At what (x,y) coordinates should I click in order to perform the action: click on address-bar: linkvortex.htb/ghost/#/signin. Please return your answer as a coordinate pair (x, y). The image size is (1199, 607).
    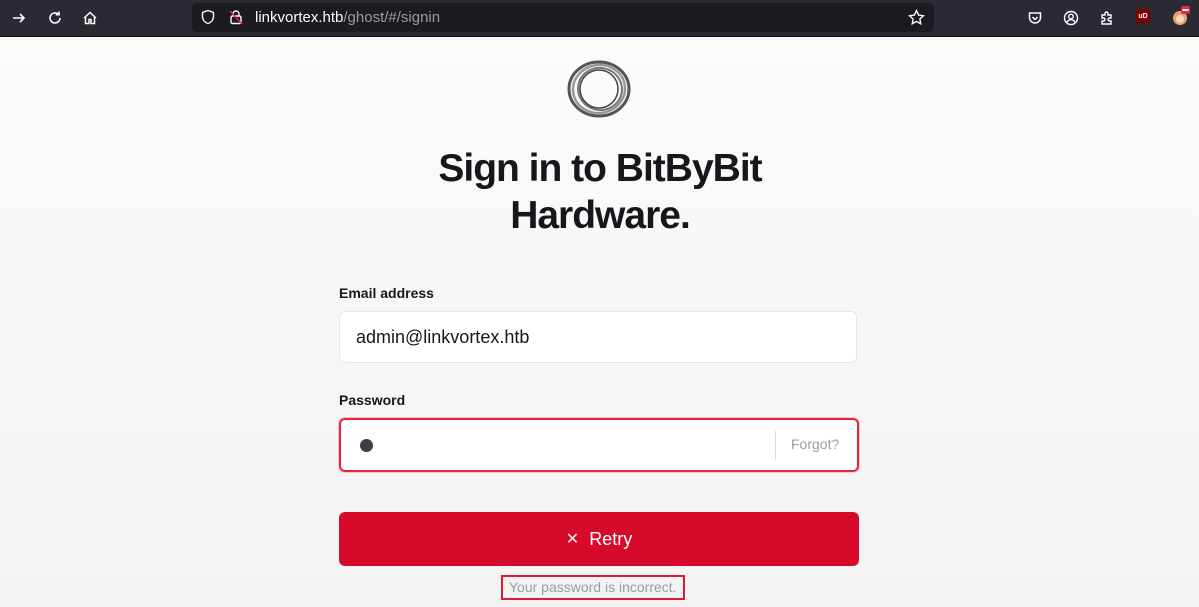
    Looking at the image, I should click on (563, 17).